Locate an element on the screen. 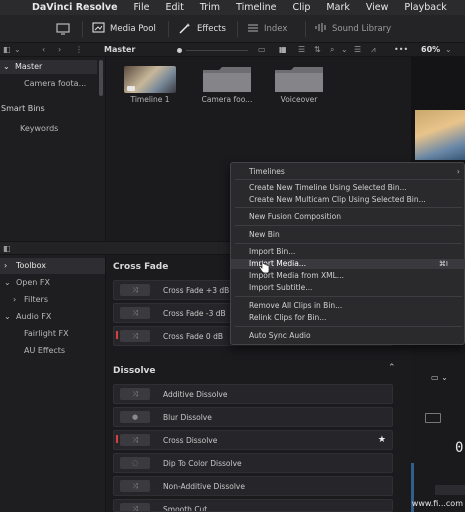 The width and height of the screenshot is (465, 512). sound-library-button: Sound Library is located at coordinates (352, 29).